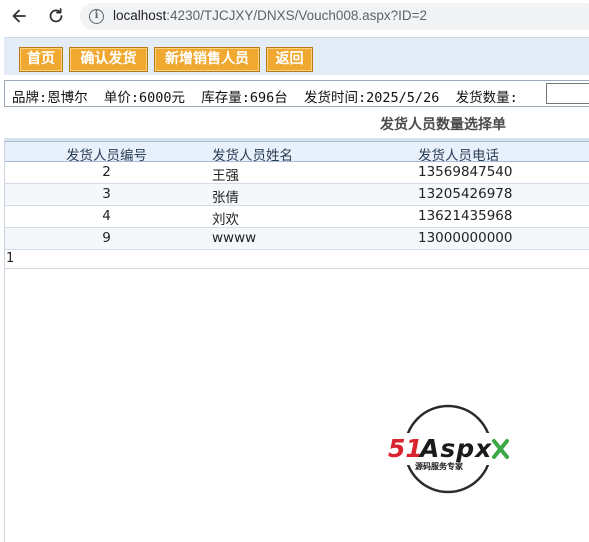  I want to click on cell-shipper-id: 9, so click(106, 238).